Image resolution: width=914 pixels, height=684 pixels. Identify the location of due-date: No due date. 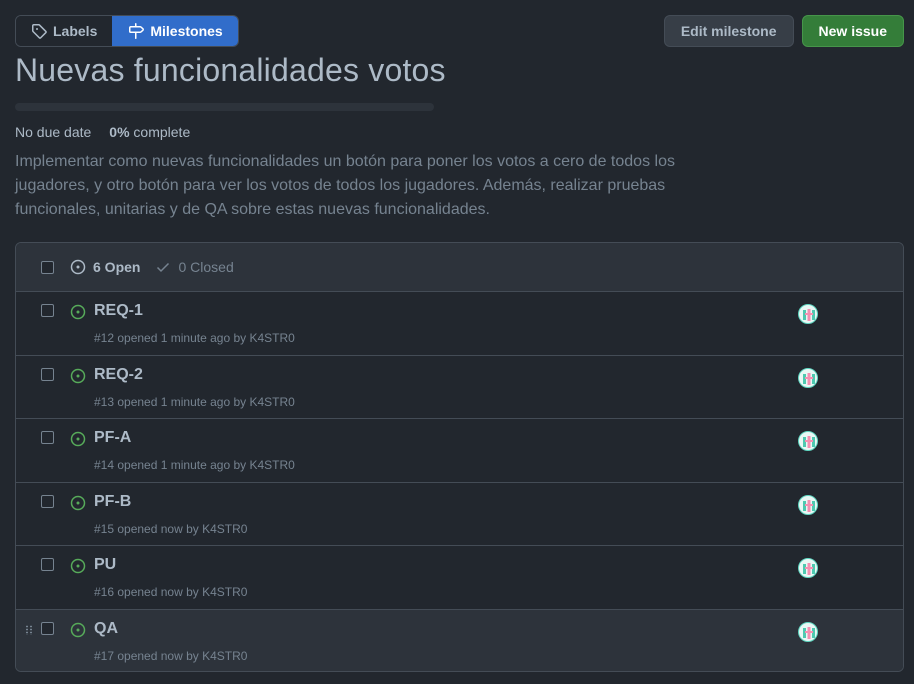
(53, 132).